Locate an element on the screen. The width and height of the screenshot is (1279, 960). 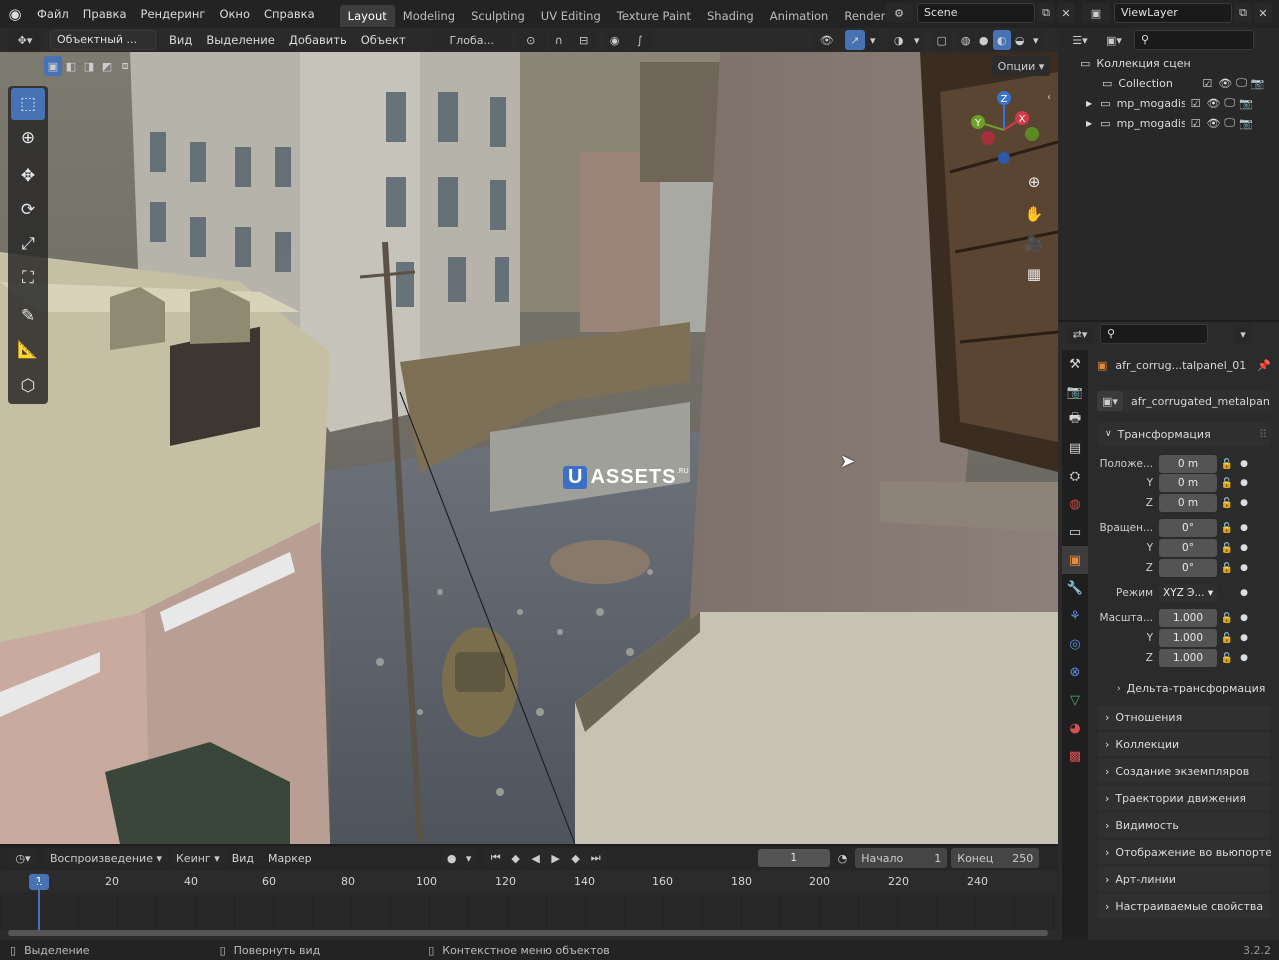
menu-window: Окно is located at coordinates (234, 14).